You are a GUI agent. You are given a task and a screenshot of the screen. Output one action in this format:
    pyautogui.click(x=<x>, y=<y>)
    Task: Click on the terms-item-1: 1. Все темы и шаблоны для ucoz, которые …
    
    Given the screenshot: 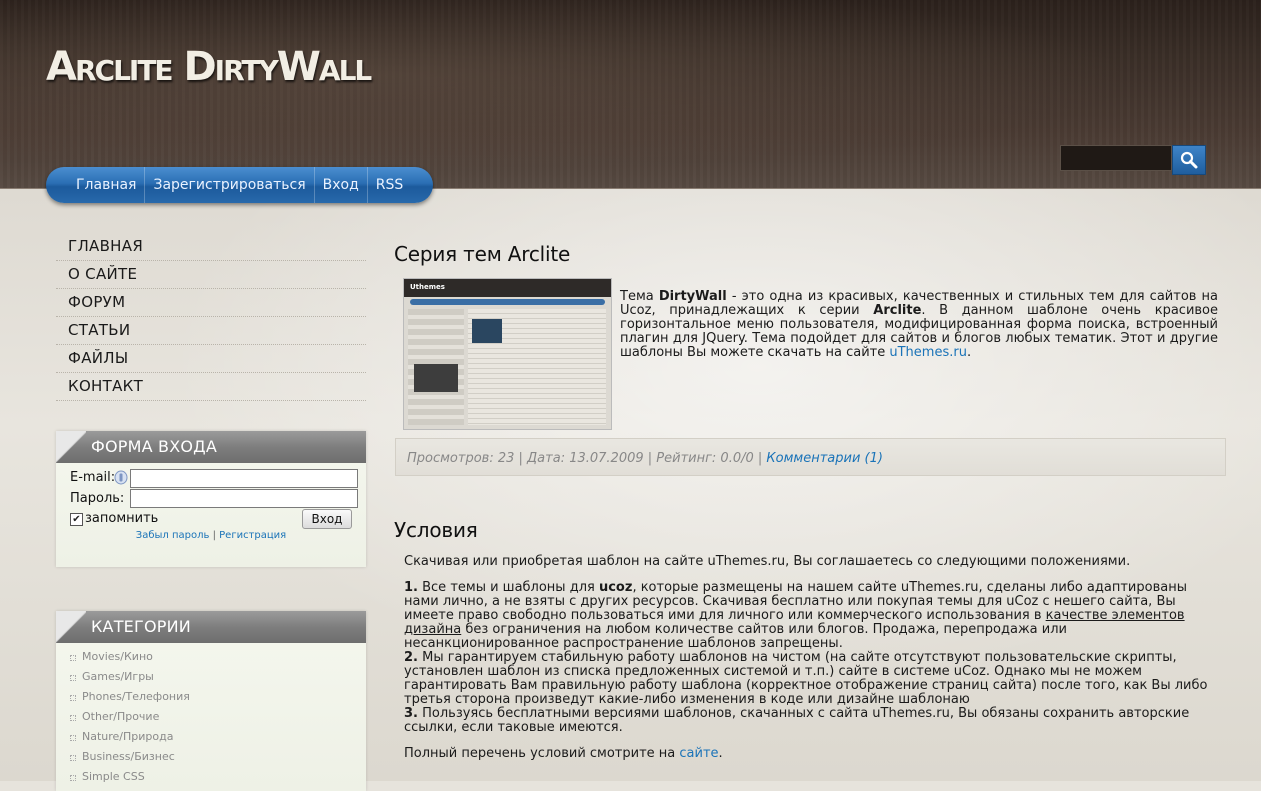 What is the action you would take?
    pyautogui.click(x=806, y=616)
    